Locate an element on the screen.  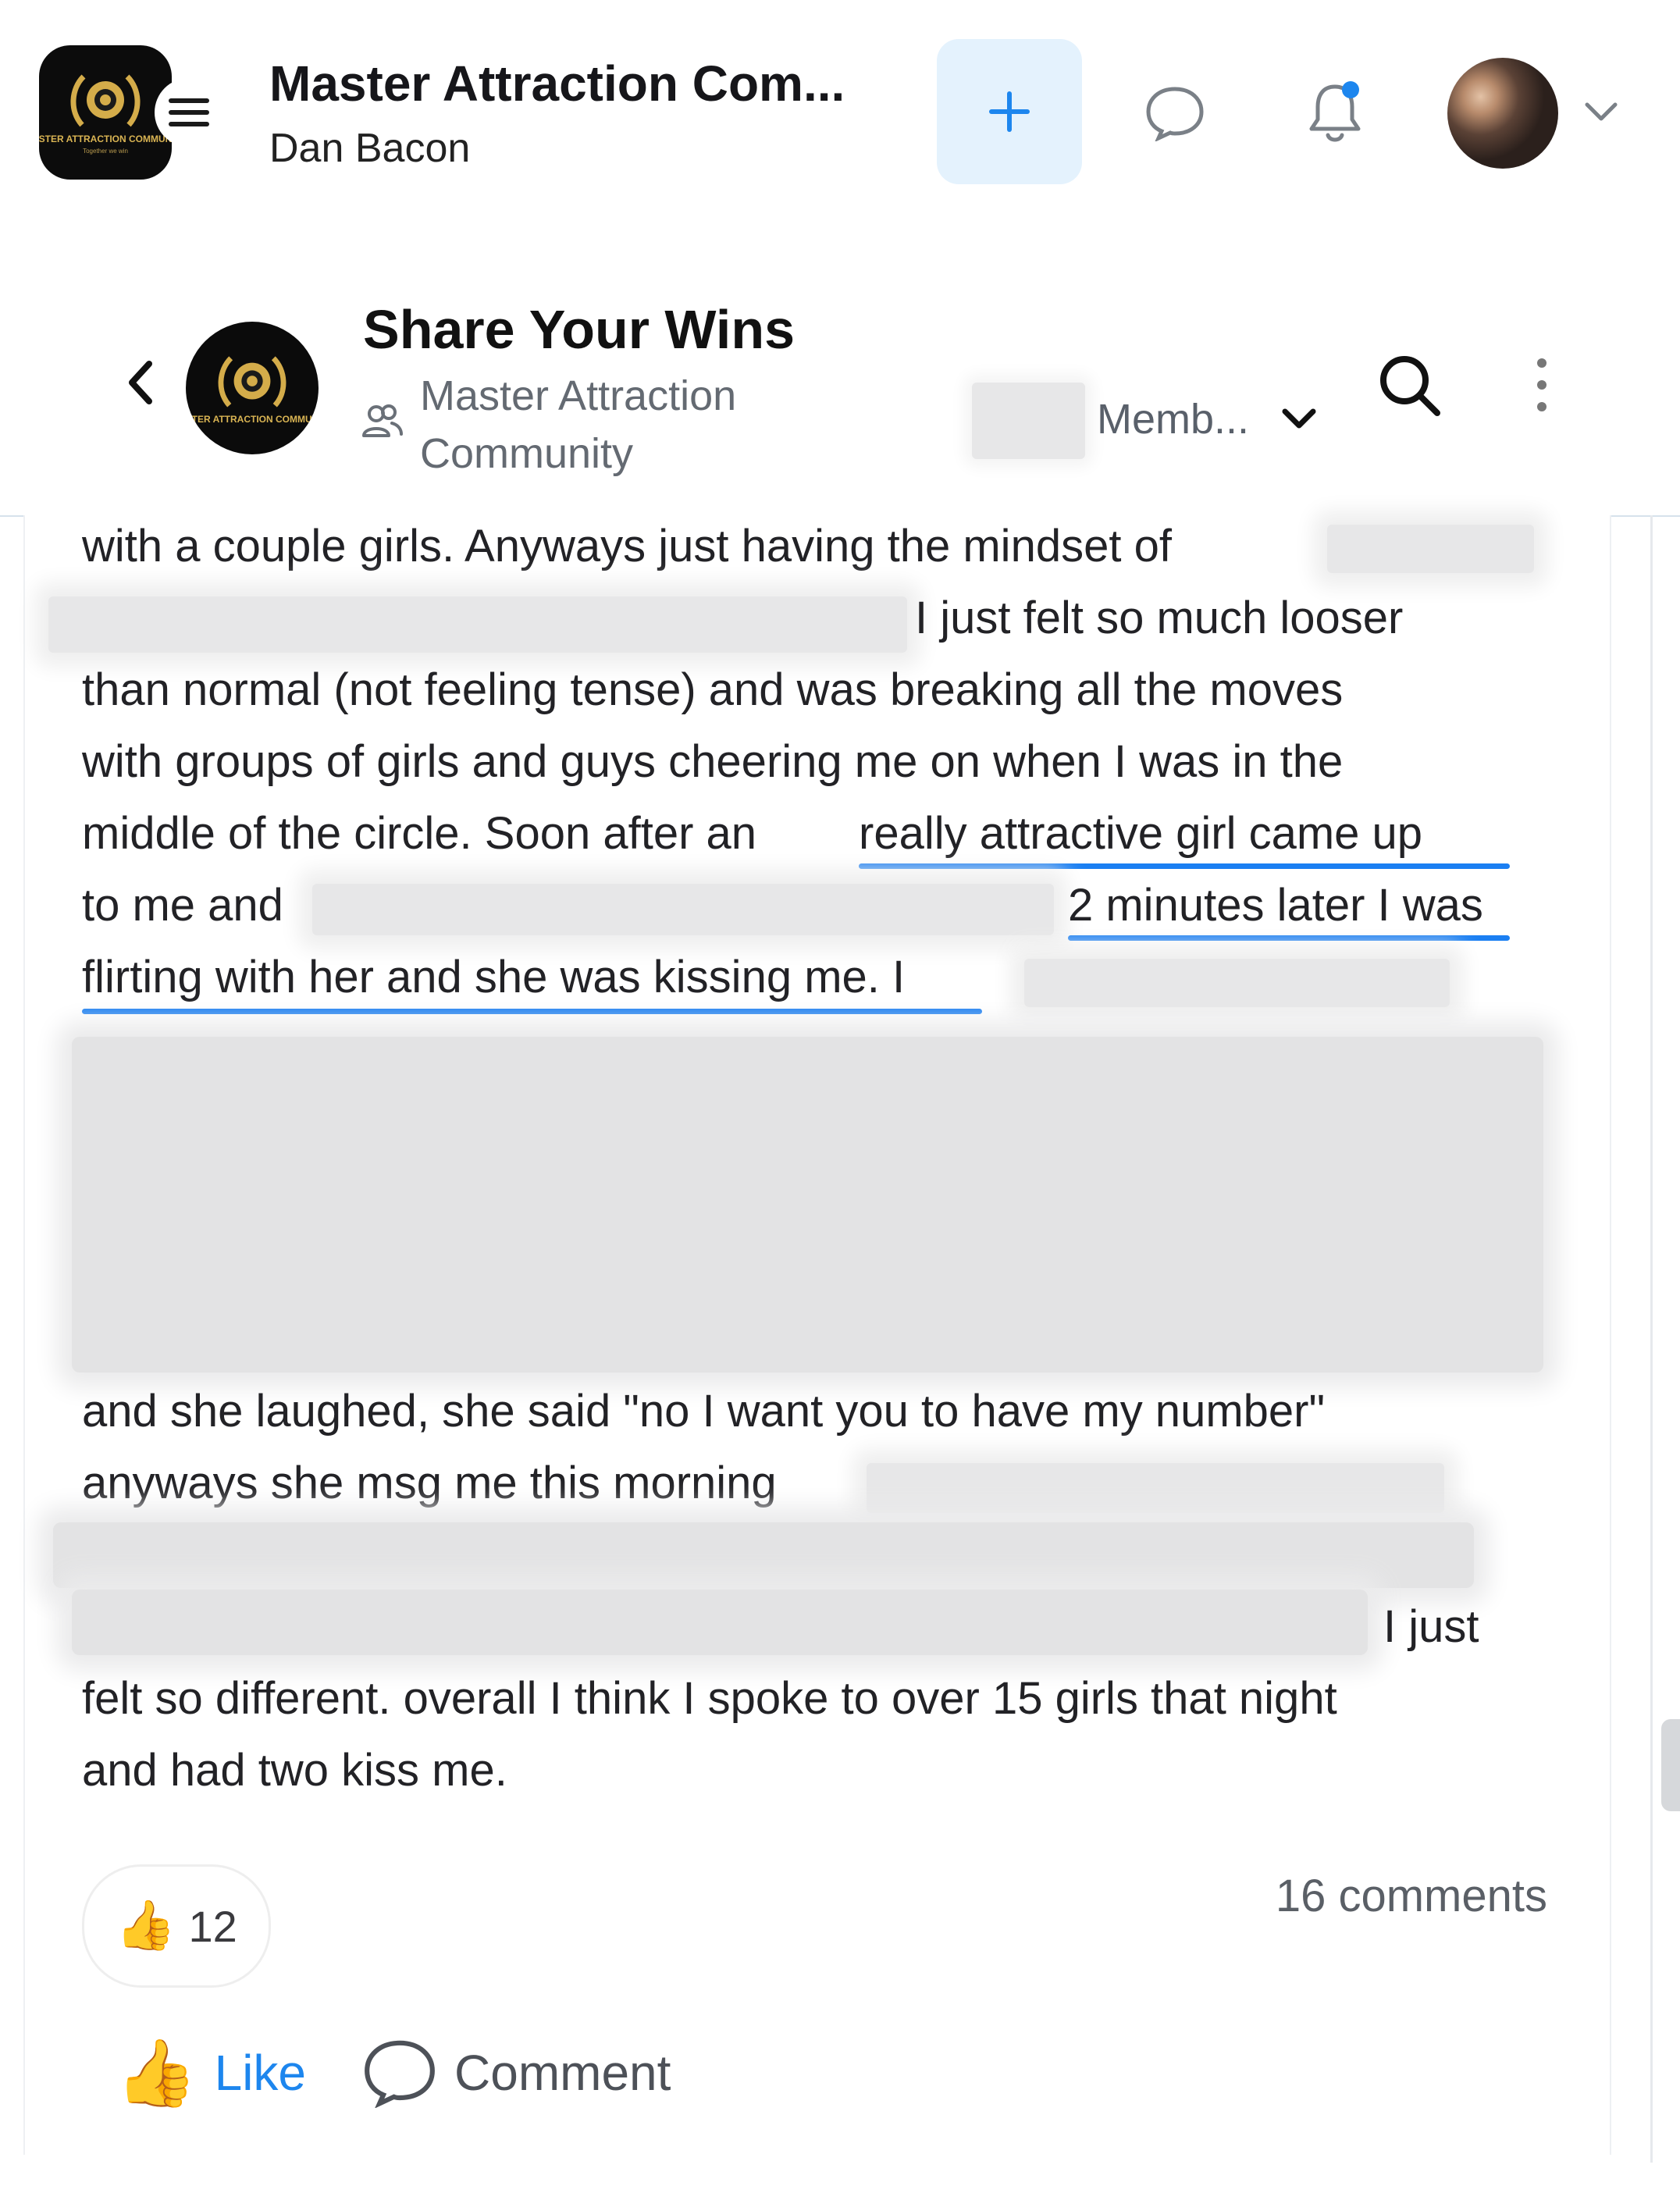
avatar is located at coordinates (1502, 113).